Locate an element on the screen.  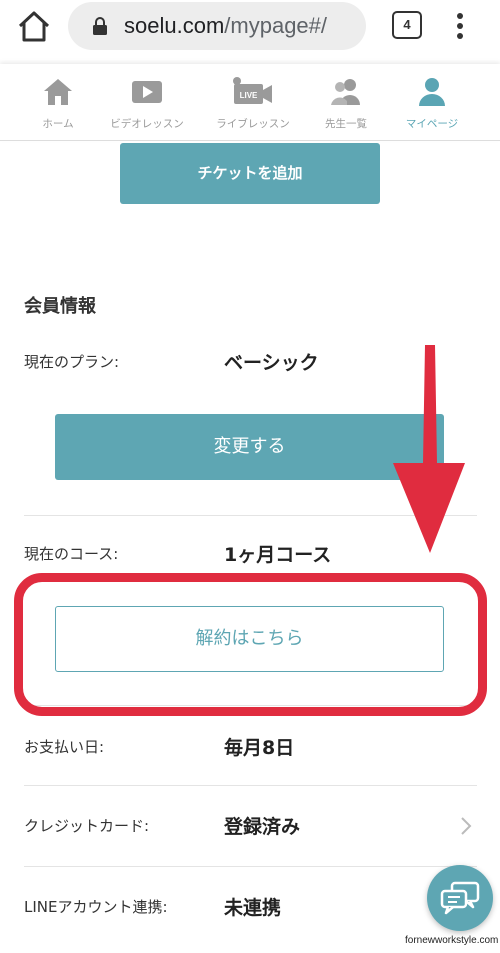
plan-value: ベーシック is located at coordinates (271, 363).